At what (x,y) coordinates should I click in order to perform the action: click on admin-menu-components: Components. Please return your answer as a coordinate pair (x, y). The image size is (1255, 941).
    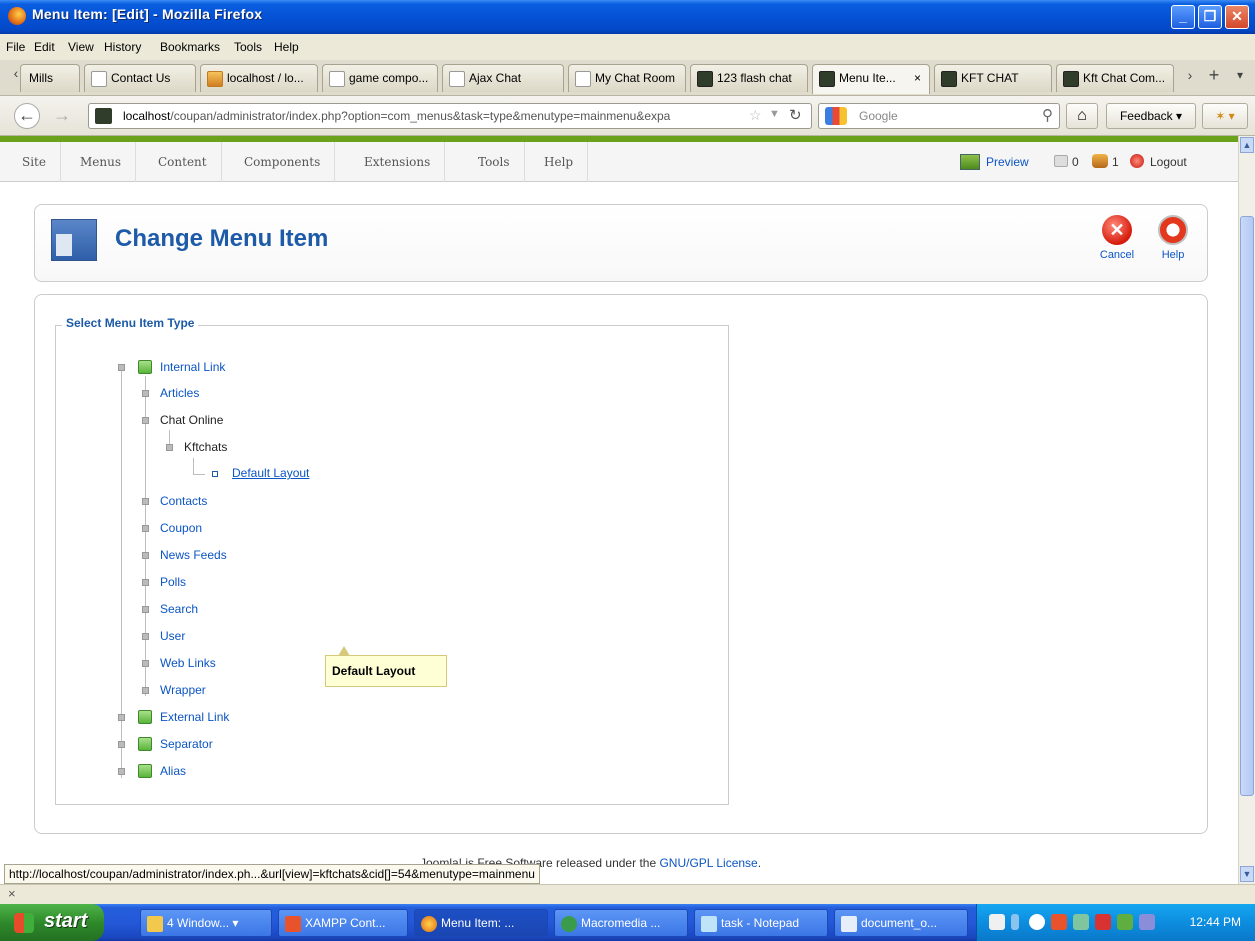
    Looking at the image, I should click on (283, 162).